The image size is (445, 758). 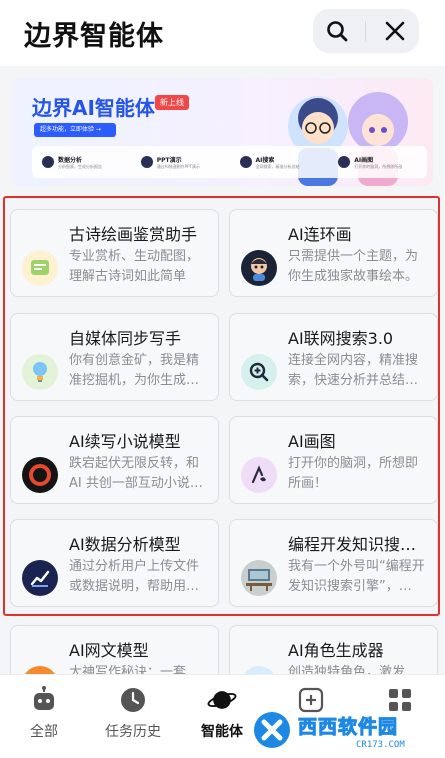 I want to click on page-title: 边界智能体, so click(x=94, y=36).